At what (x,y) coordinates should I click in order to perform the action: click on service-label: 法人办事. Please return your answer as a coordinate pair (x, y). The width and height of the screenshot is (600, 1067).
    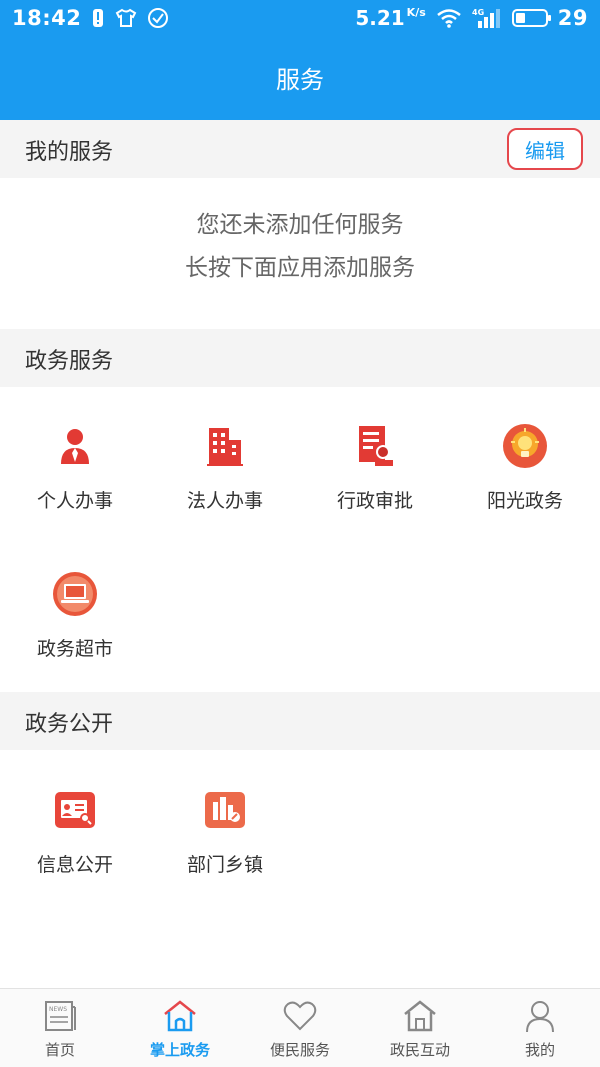
    Looking at the image, I should click on (224, 501).